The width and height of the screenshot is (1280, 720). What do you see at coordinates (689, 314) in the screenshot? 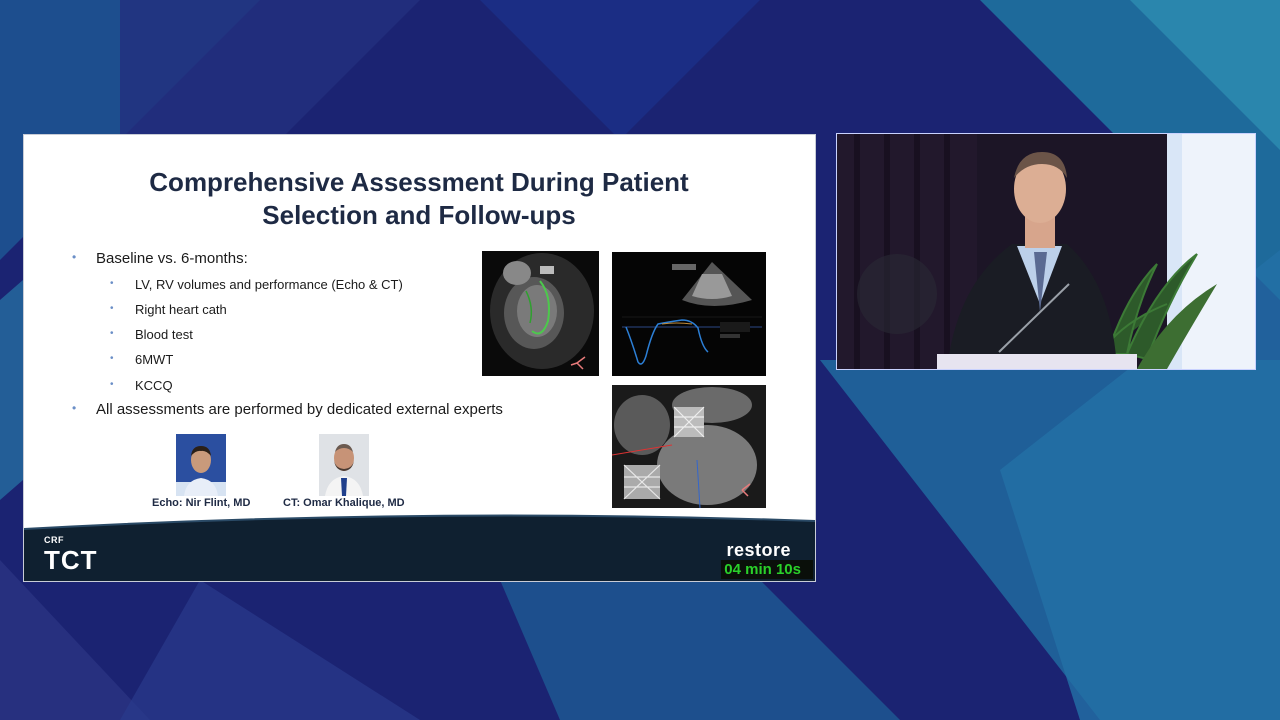
I see `echo-image` at bounding box center [689, 314].